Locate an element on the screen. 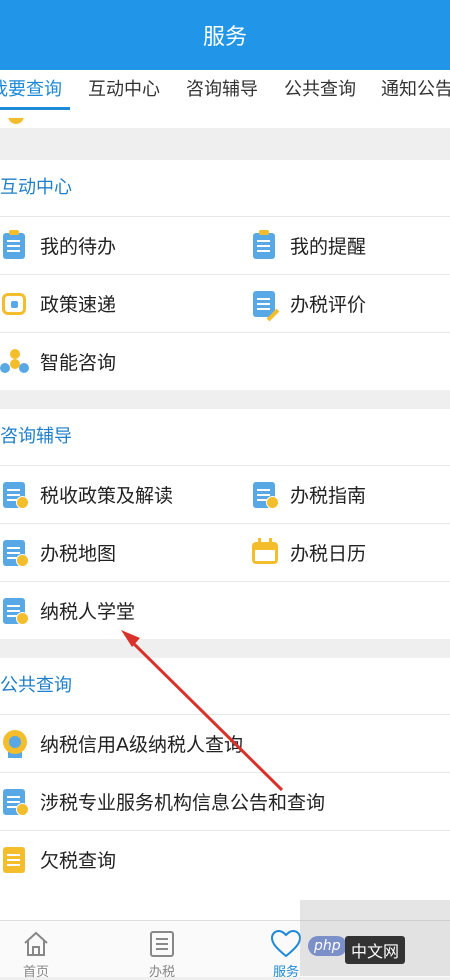 The image size is (450, 980). item-label: 智能咨询 is located at coordinates (78, 363).